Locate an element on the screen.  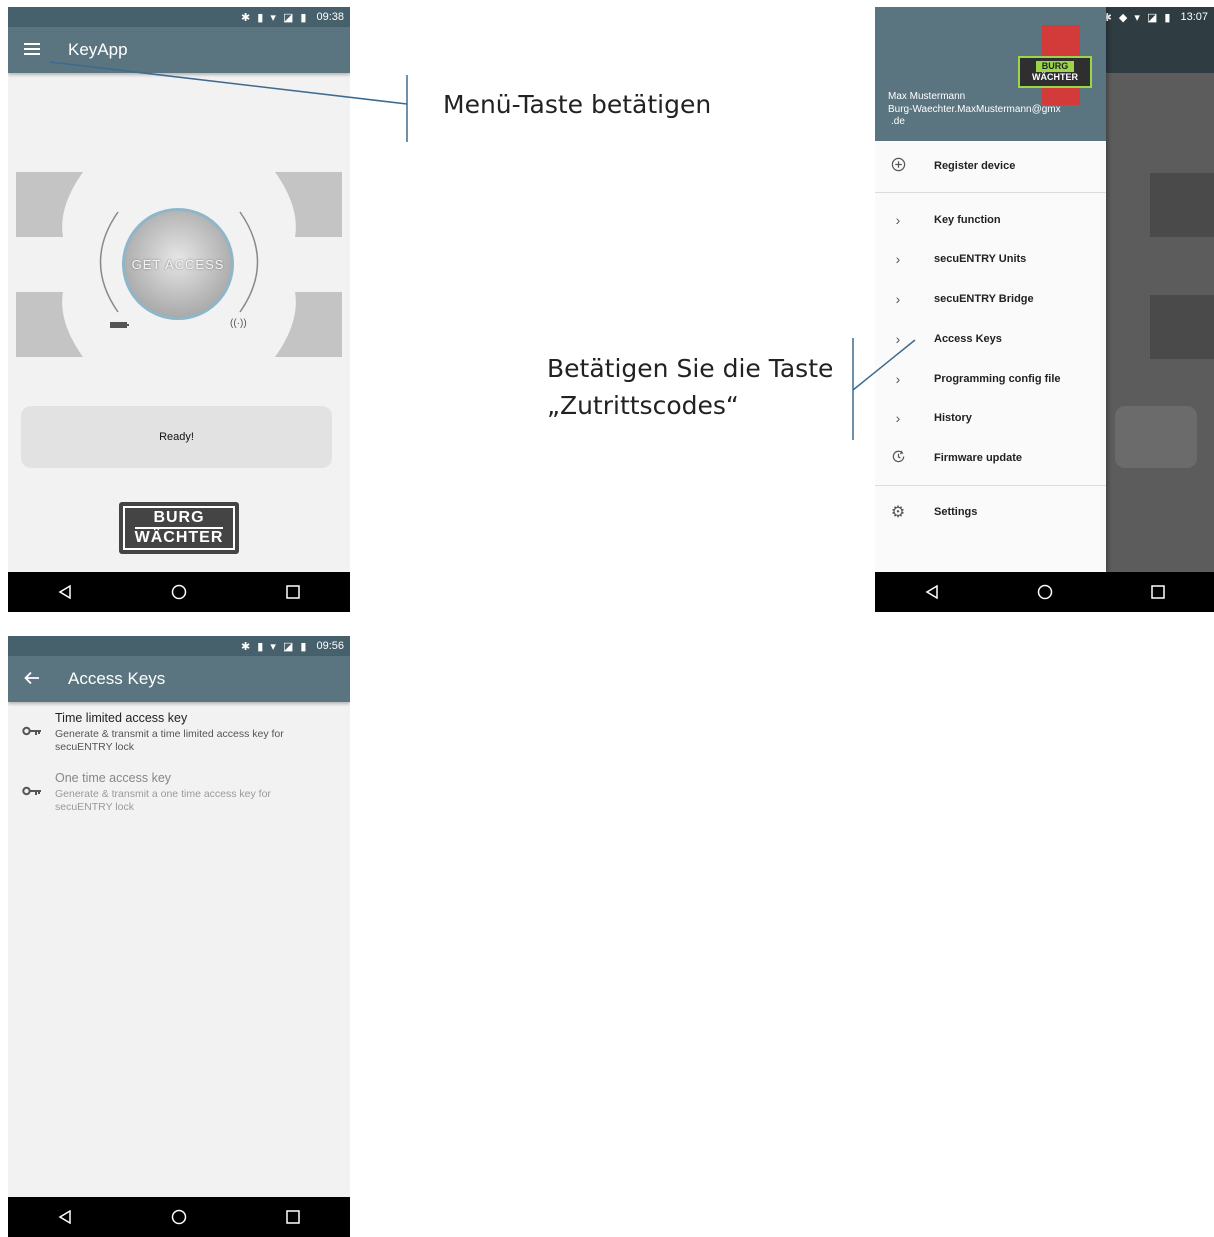
annotation-access-keys: Betätigen Sie die Taste „Zutrittscodes“ is located at coordinates (690, 387).